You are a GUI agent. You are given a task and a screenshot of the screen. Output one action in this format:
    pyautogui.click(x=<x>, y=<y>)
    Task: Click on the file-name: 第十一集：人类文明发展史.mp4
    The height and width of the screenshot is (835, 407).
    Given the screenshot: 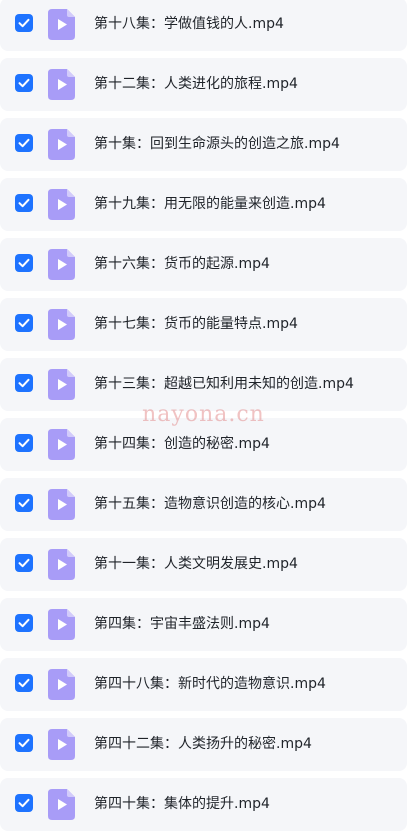 What is the action you would take?
    pyautogui.click(x=196, y=564)
    